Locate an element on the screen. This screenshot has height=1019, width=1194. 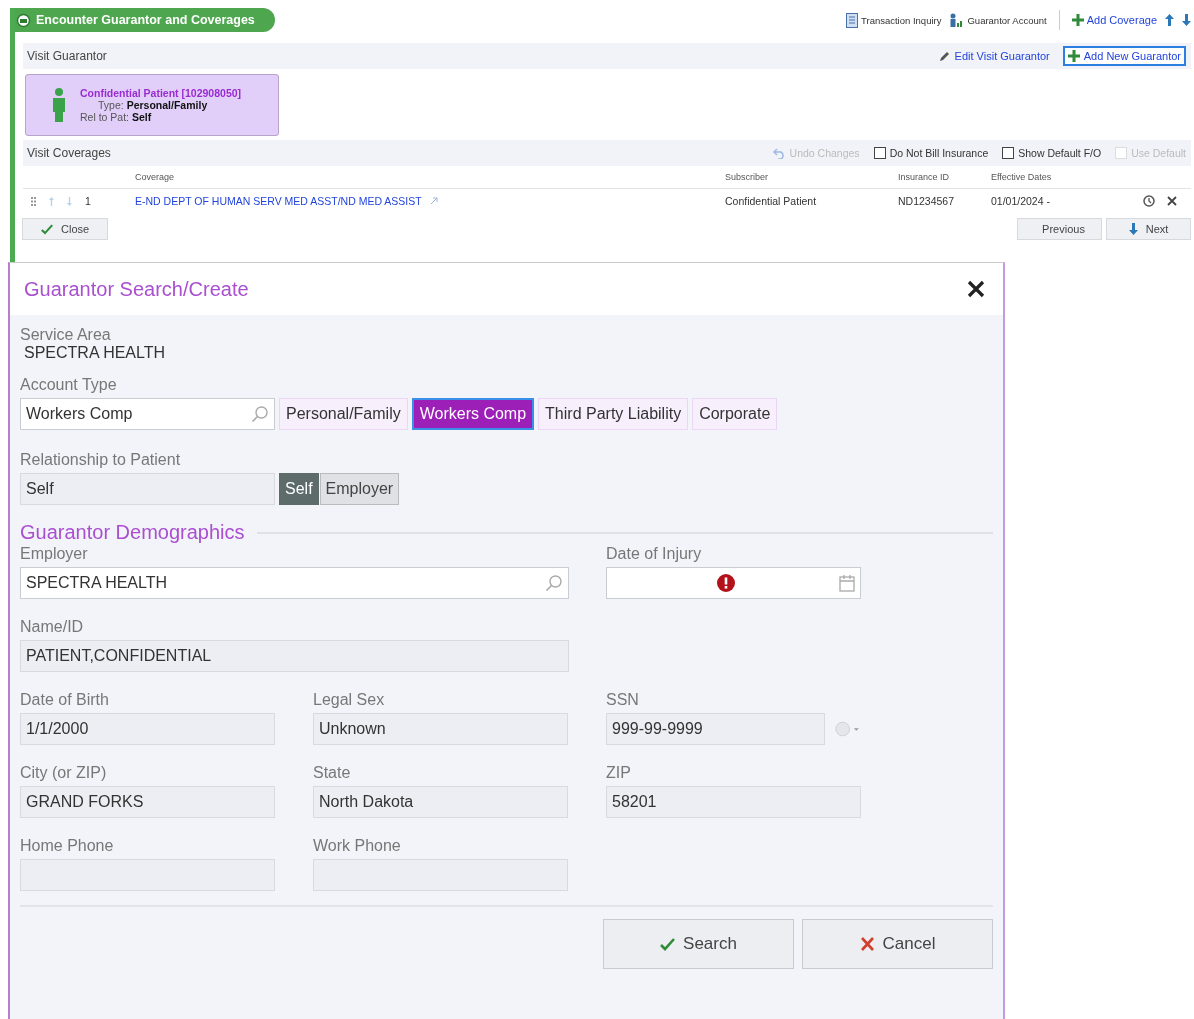
field-label: State is located at coordinates (332, 772).